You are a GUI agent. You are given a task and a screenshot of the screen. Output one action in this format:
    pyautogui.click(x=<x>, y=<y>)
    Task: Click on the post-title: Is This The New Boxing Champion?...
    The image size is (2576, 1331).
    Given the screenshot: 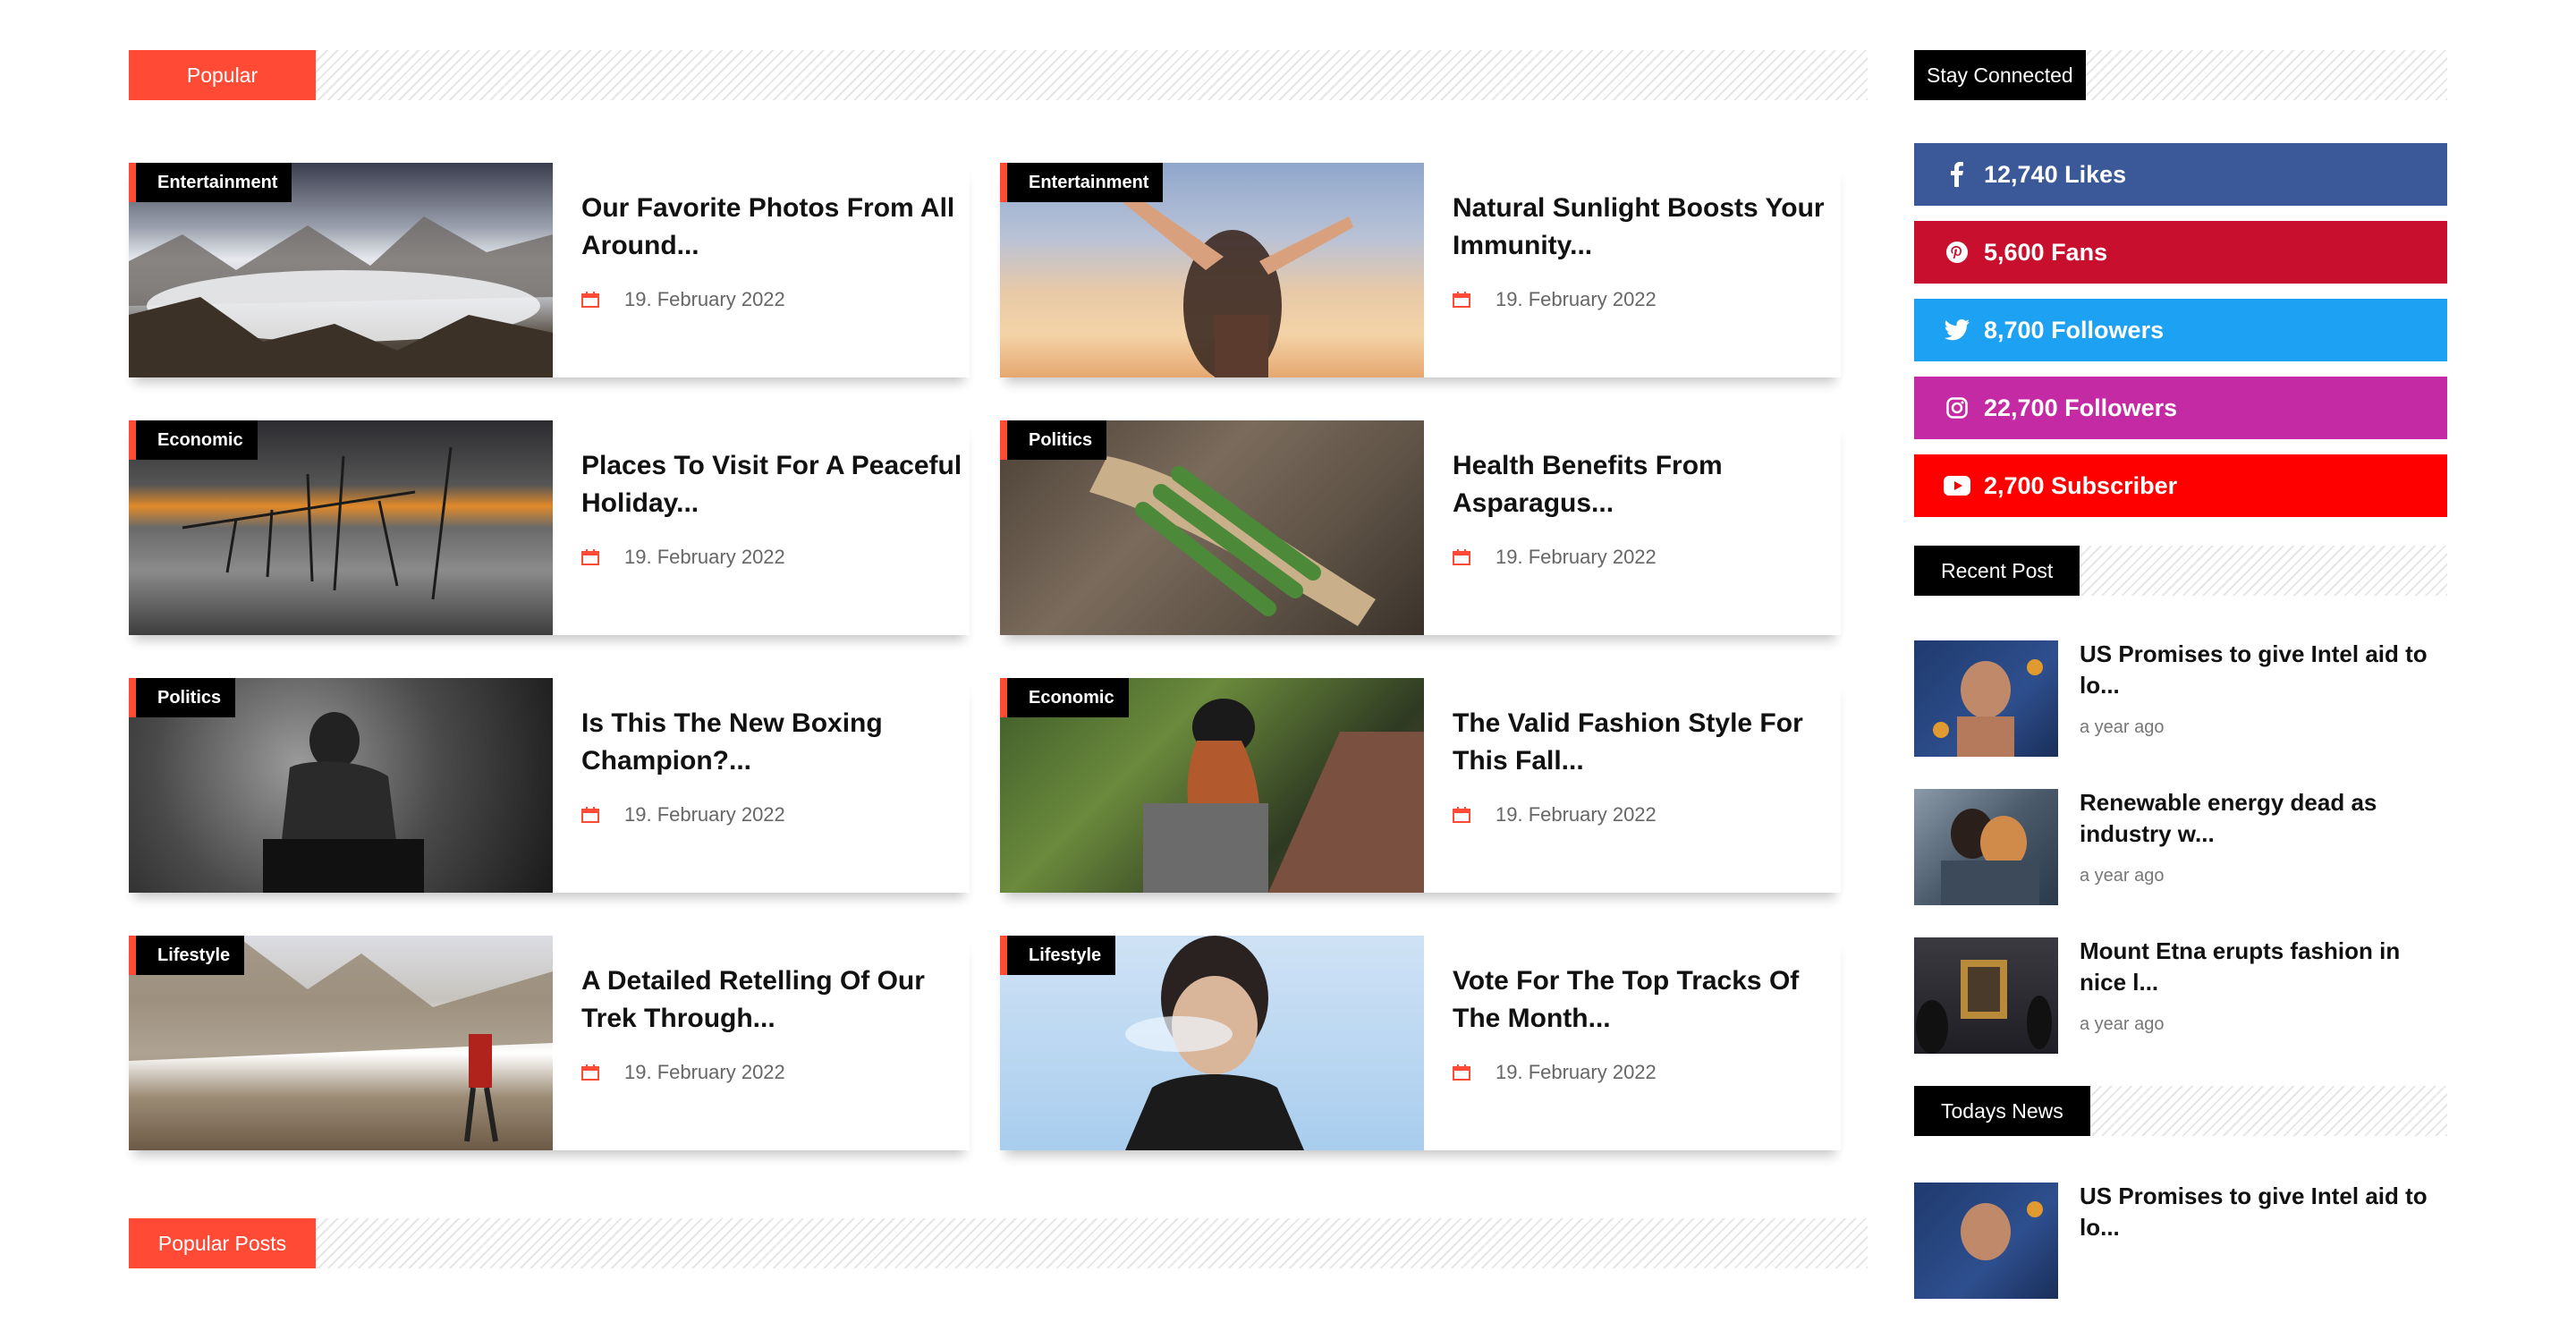 What is the action you would take?
    pyautogui.click(x=775, y=743)
    